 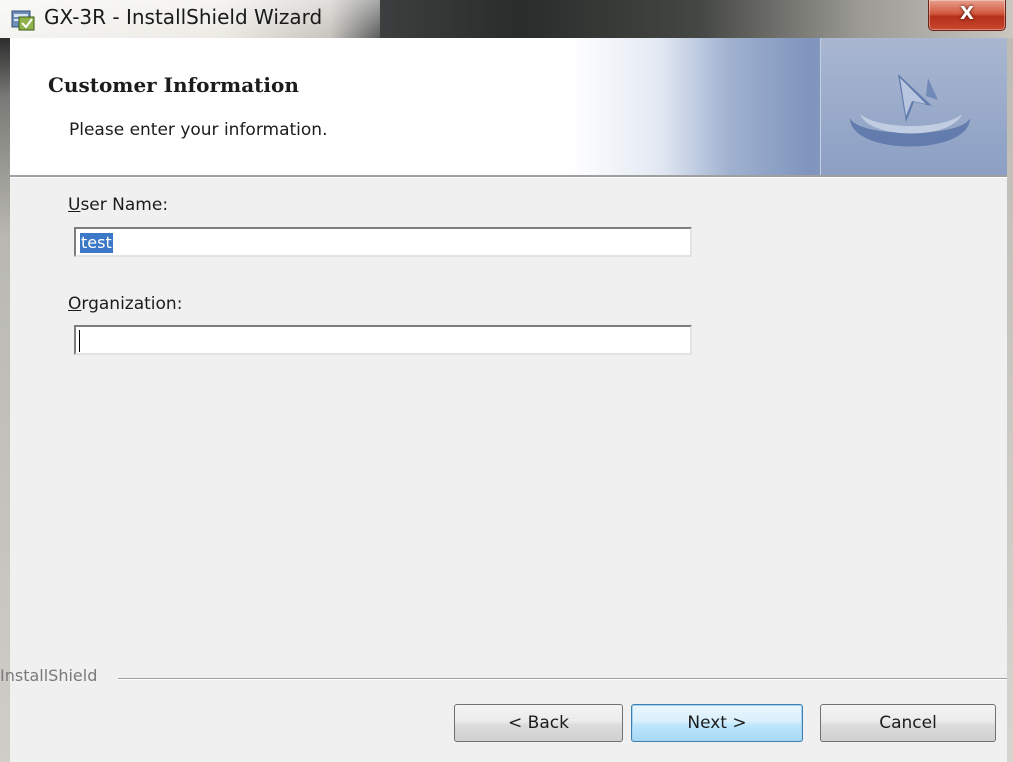 I want to click on user-name-input: test, so click(x=383, y=242).